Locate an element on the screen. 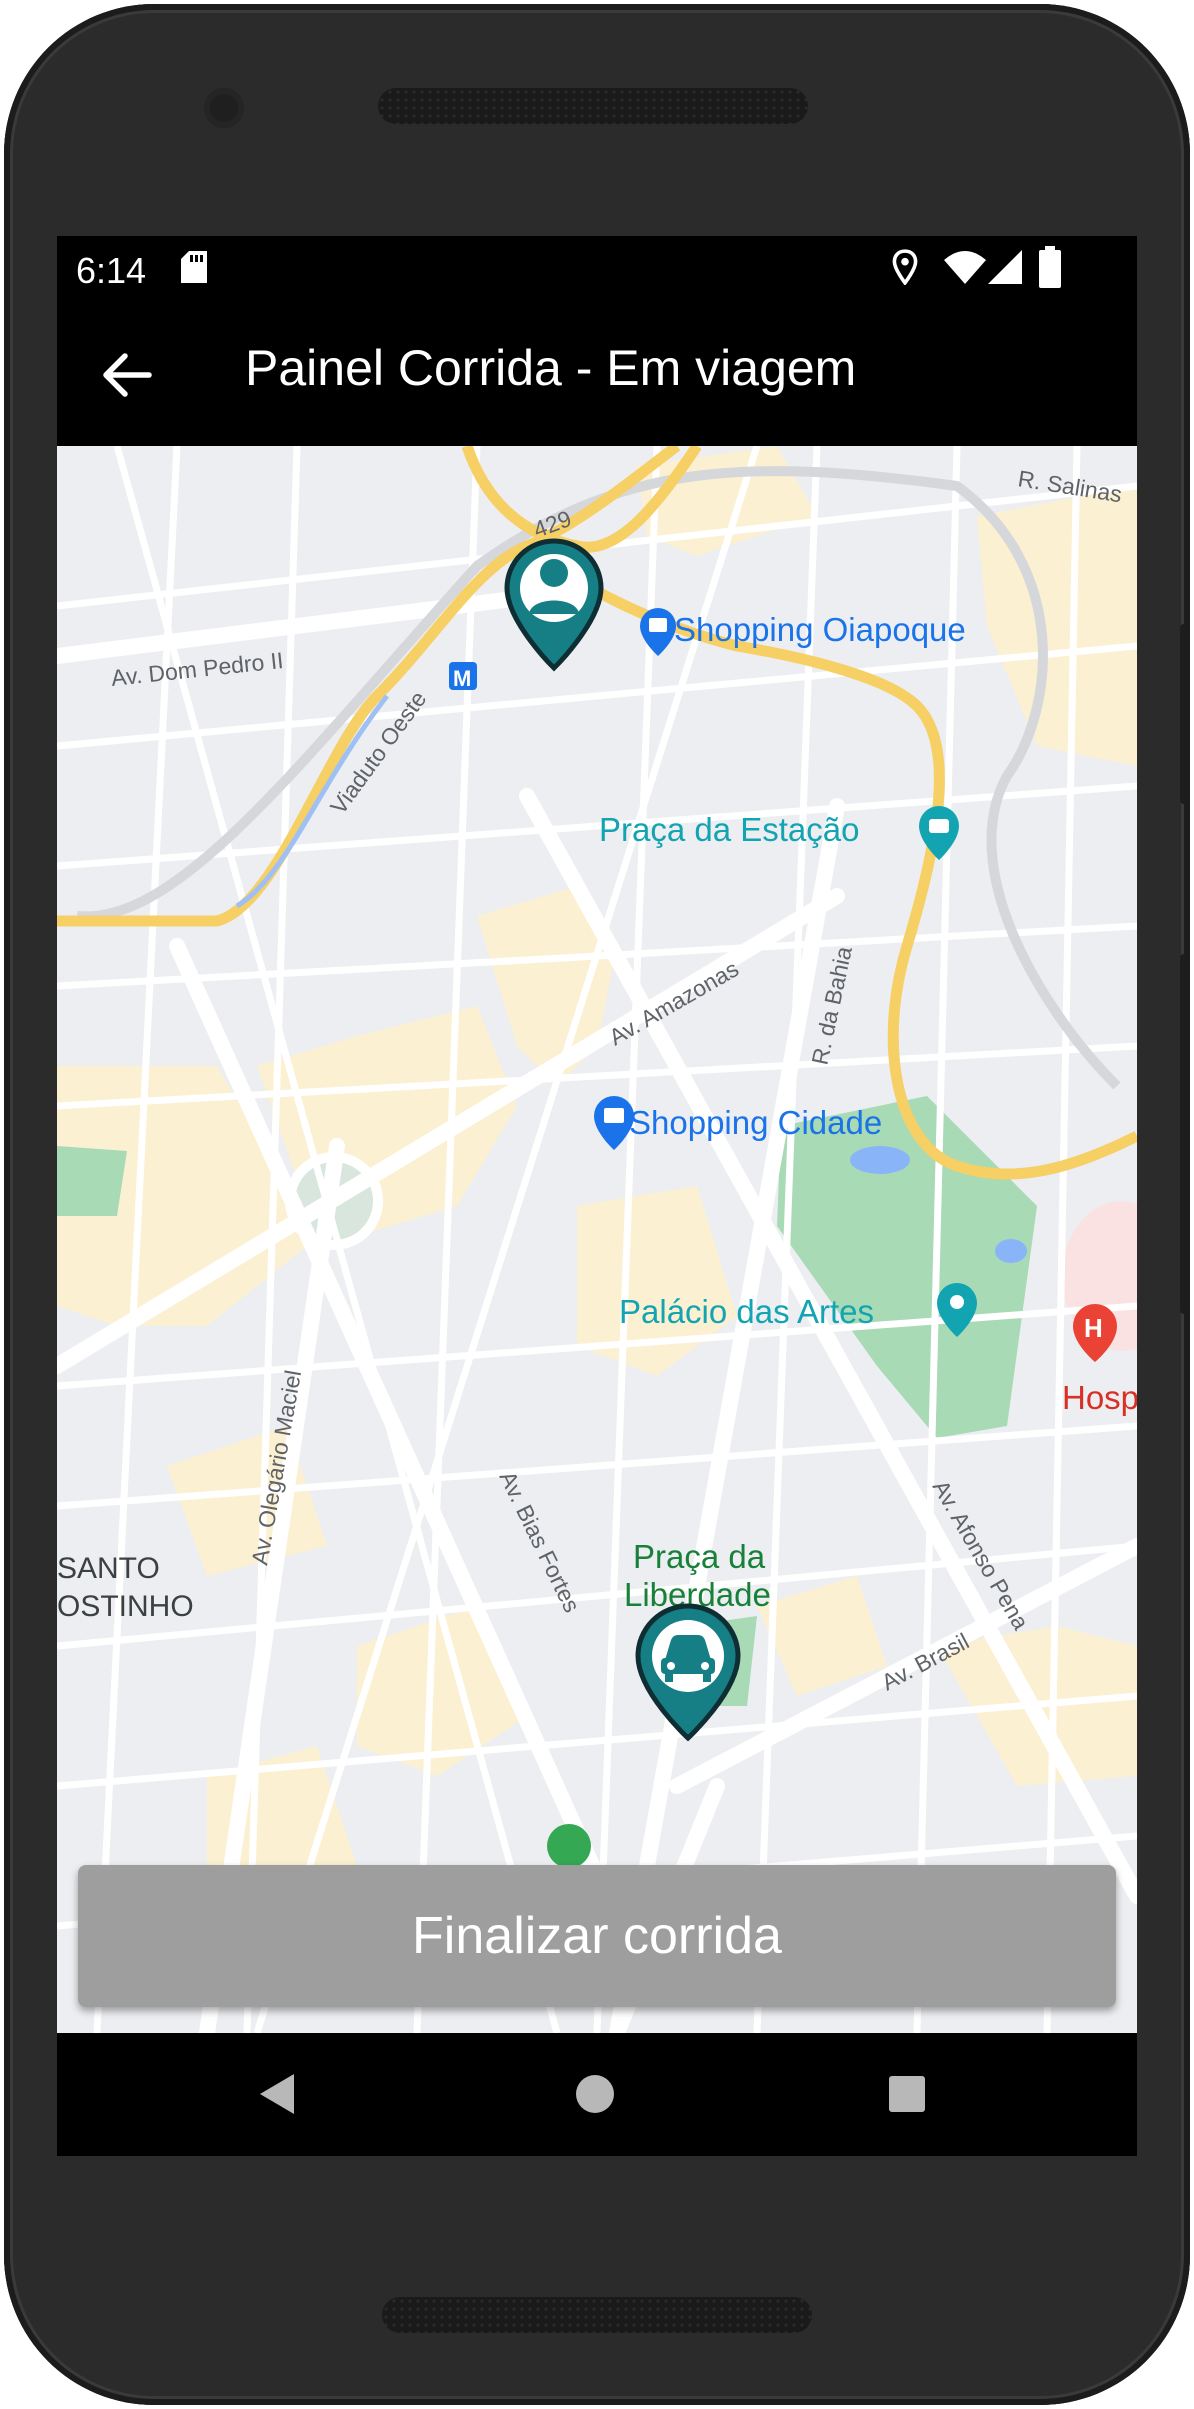 The image size is (1194, 2409). navigation-bar is located at coordinates (597, 2094).